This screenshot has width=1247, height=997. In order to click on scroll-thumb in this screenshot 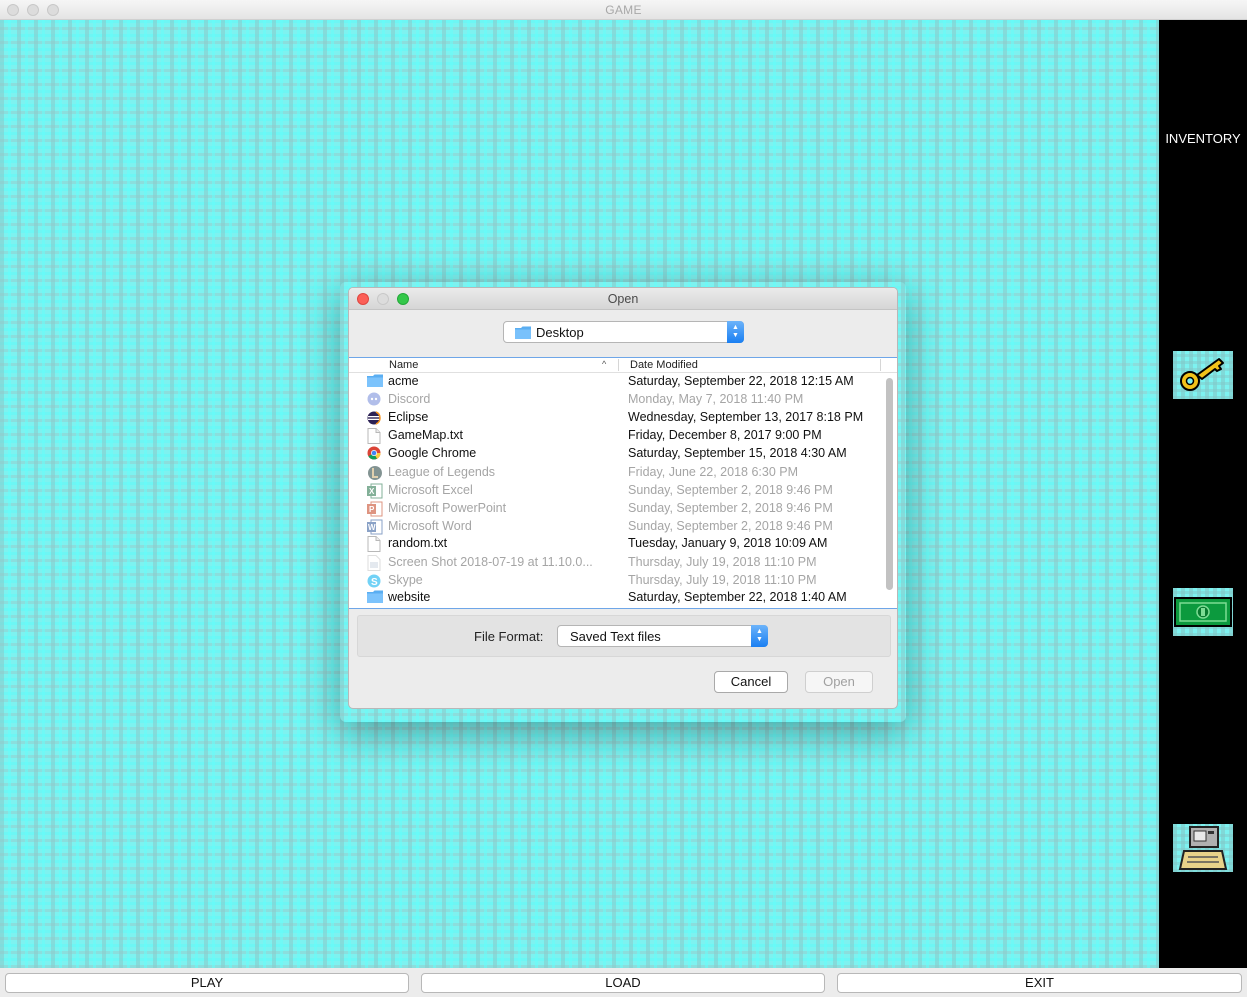, I will do `click(889, 484)`.